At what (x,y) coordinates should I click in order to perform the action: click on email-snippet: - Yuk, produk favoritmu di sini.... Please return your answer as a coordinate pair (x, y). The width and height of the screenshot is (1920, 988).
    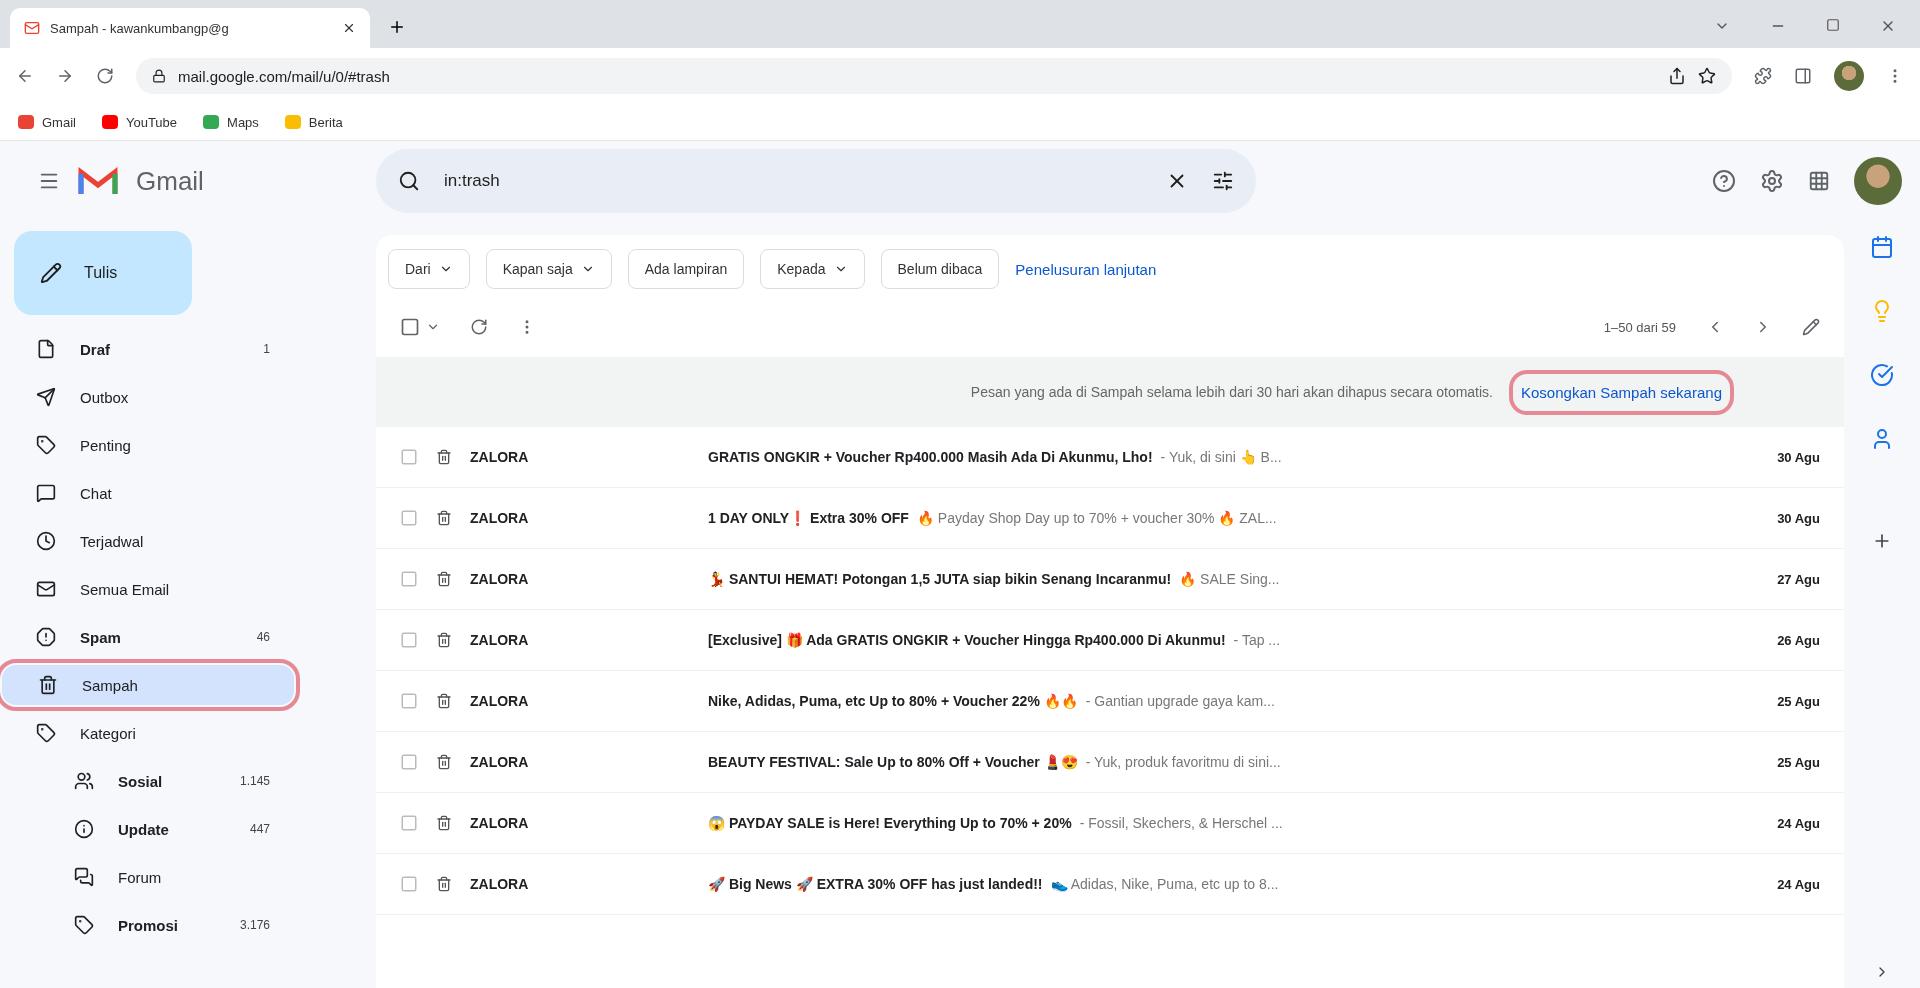
    Looking at the image, I should click on (1183, 762).